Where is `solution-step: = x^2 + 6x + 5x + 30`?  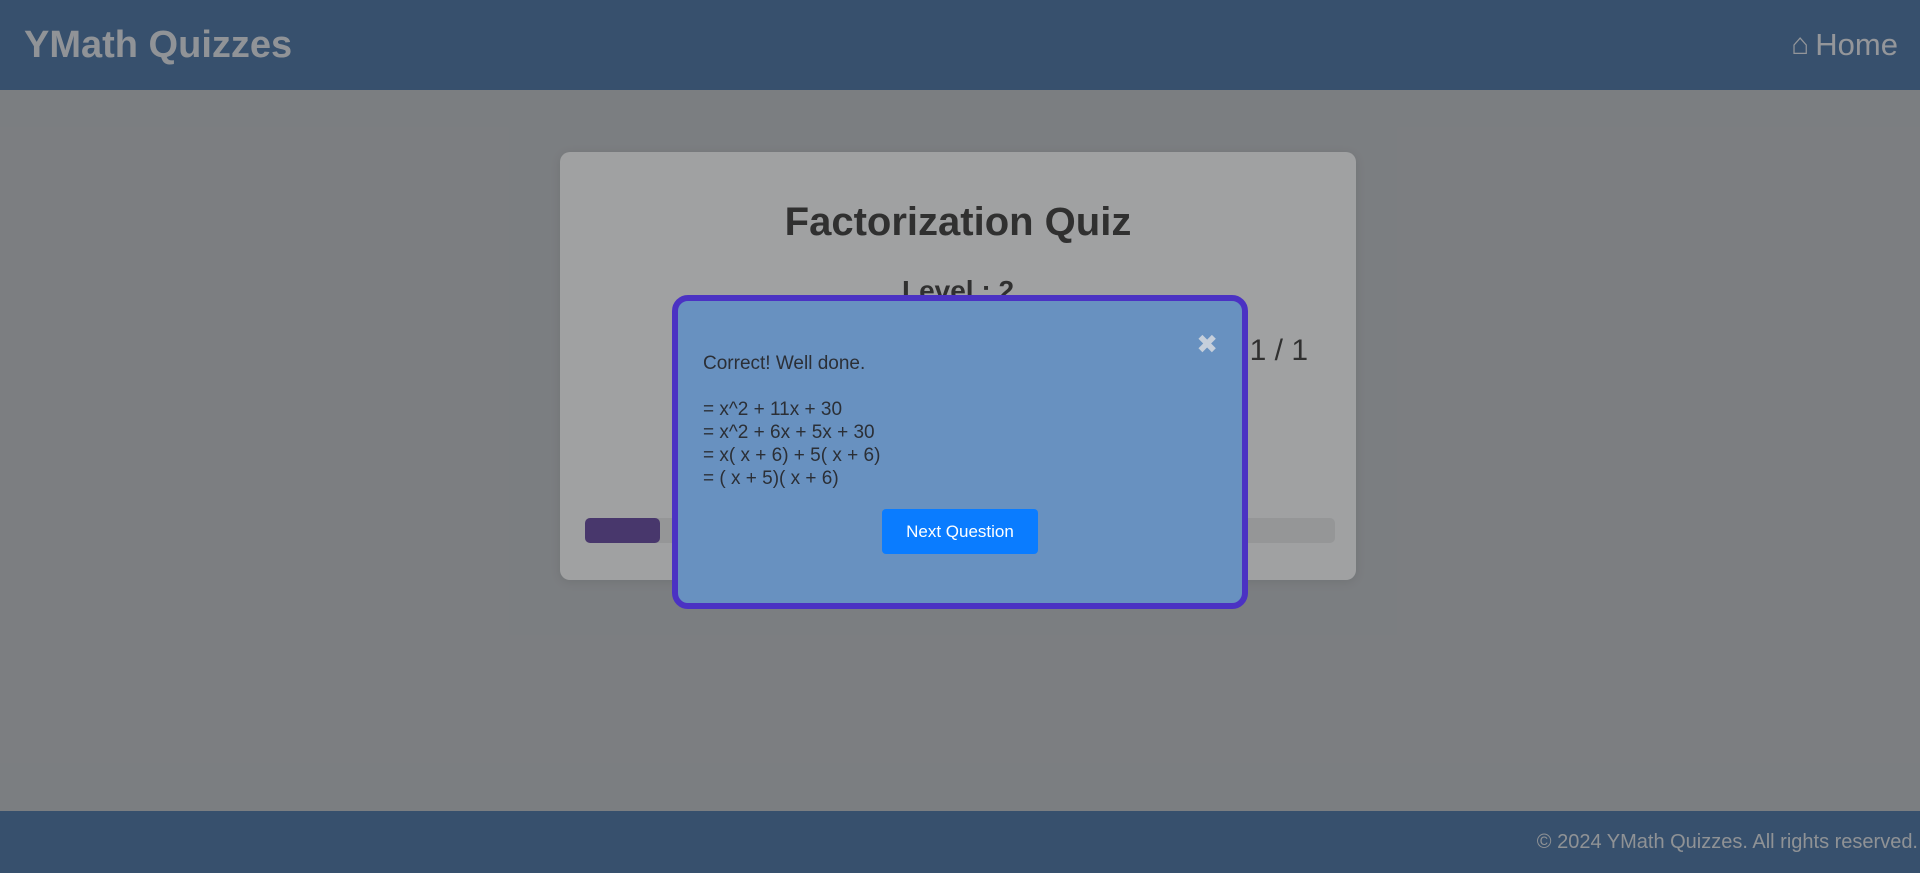 solution-step: = x^2 + 6x + 5x + 30 is located at coordinates (789, 432).